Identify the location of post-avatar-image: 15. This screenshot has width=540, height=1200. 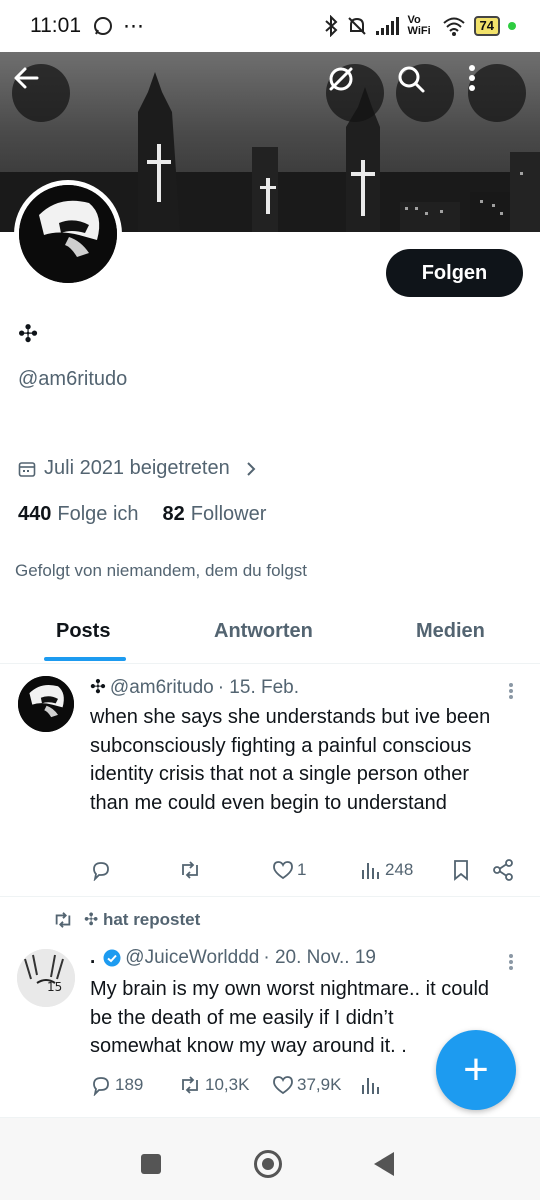
(46, 978).